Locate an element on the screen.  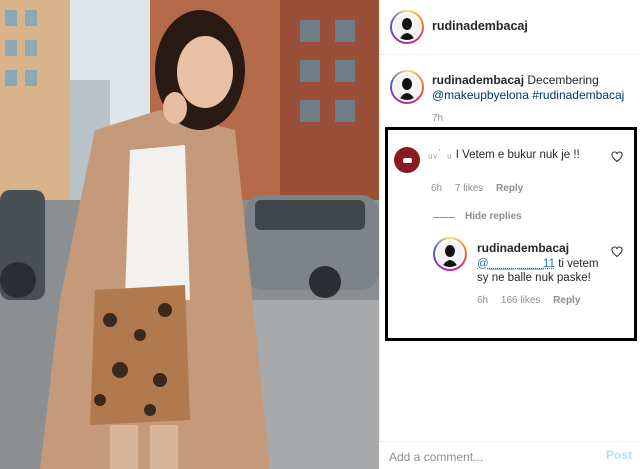
comment-time: 6h is located at coordinates (436, 188).